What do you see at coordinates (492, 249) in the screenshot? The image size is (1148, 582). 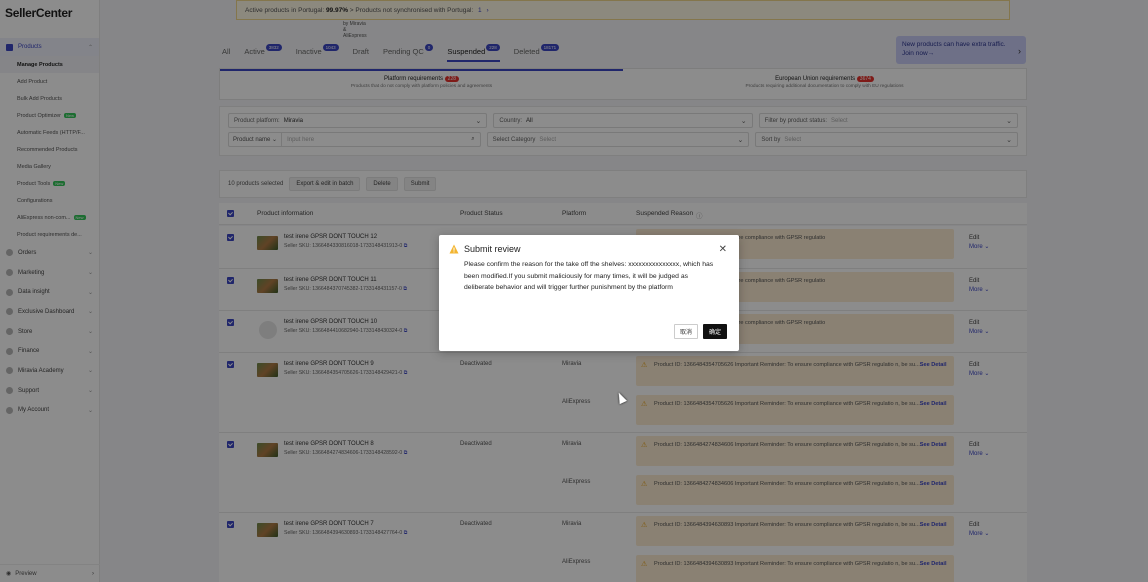 I see `dialog-title: Submit review` at bounding box center [492, 249].